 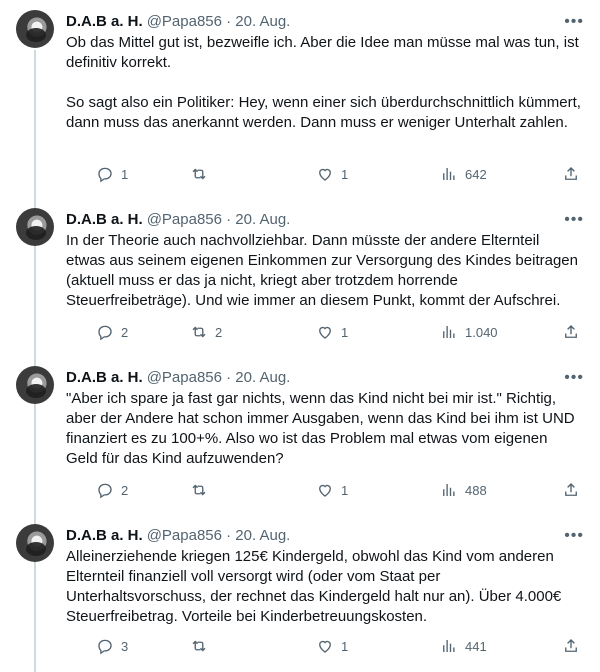 I want to click on views-count: 488, so click(x=476, y=490).